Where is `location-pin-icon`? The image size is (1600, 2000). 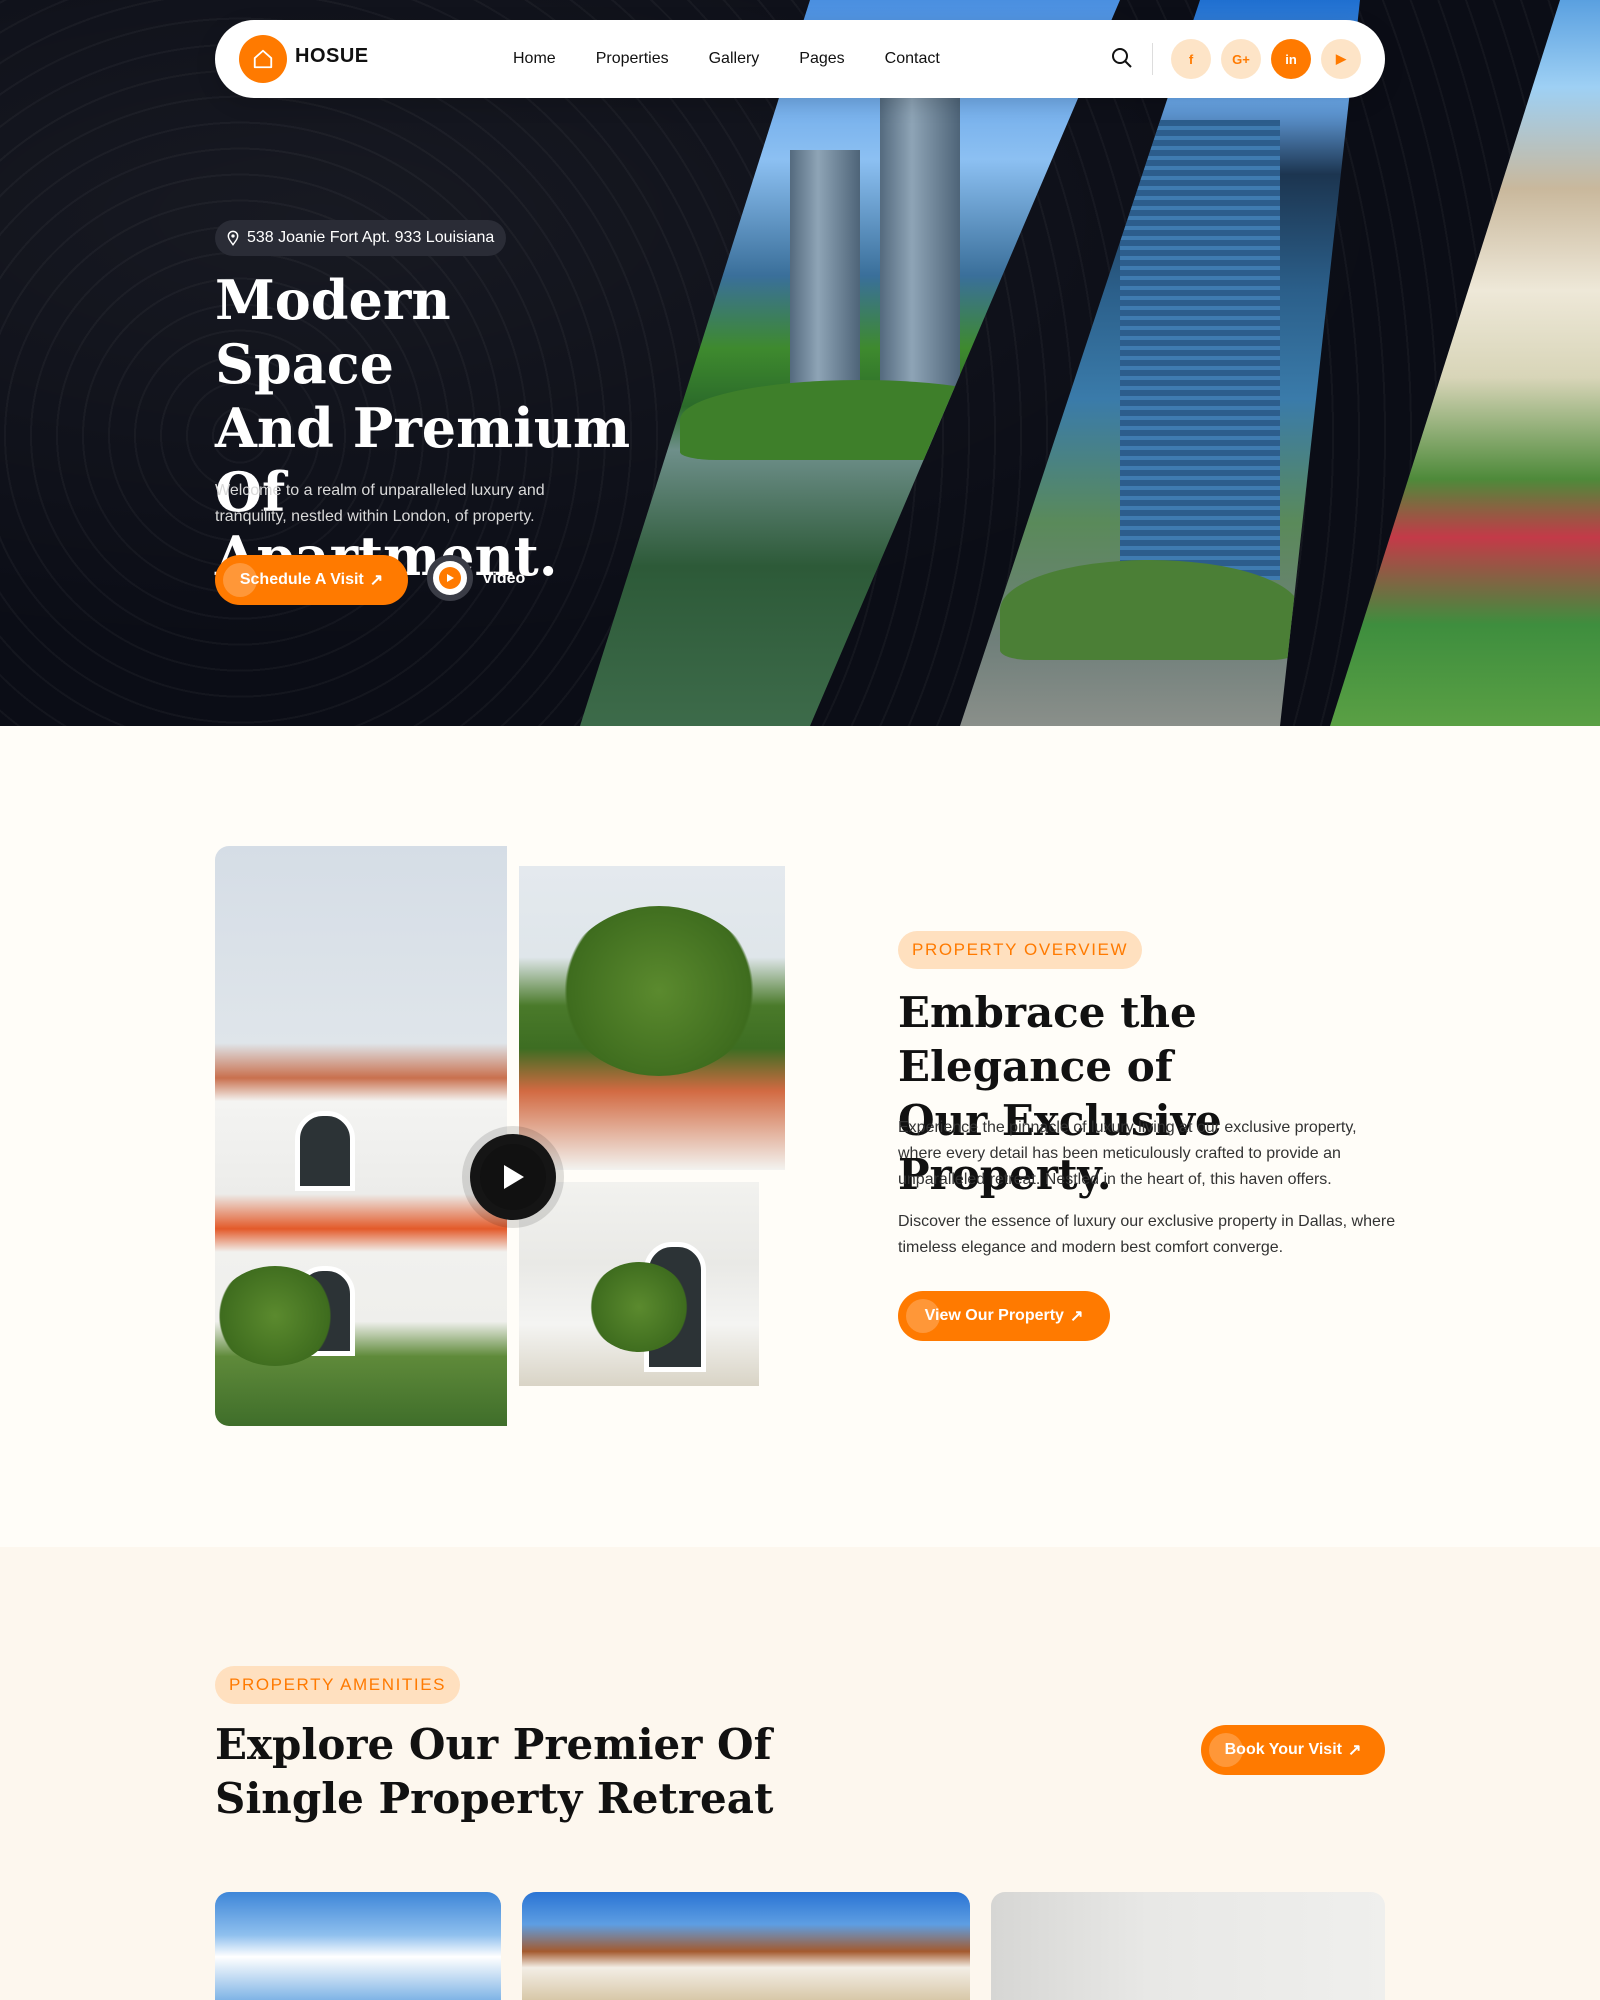
location-pin-icon is located at coordinates (233, 238).